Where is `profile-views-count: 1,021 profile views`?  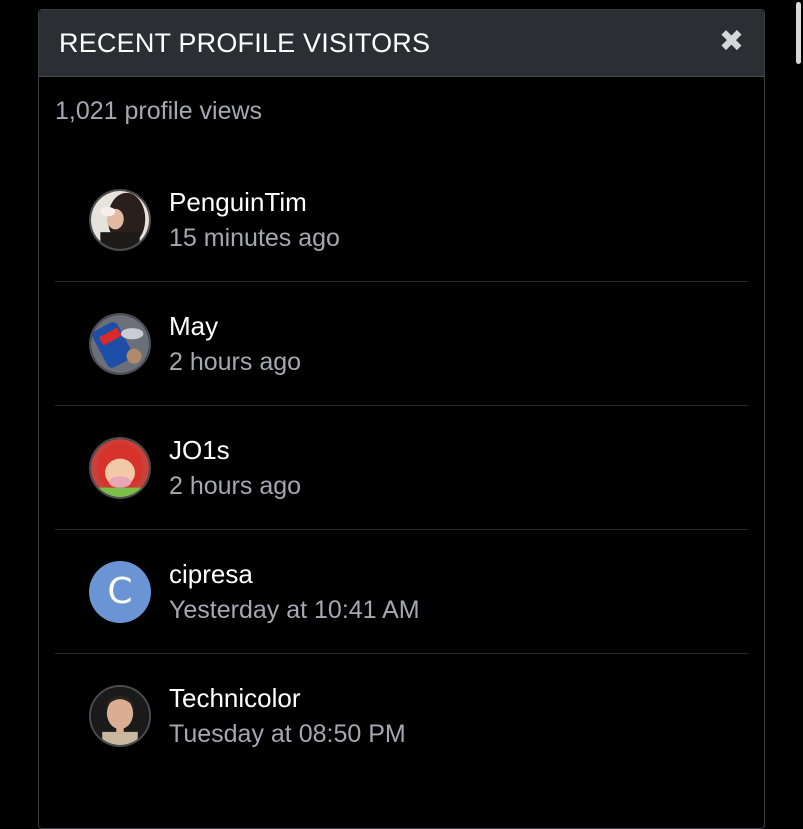
profile-views-count: 1,021 profile views is located at coordinates (159, 111).